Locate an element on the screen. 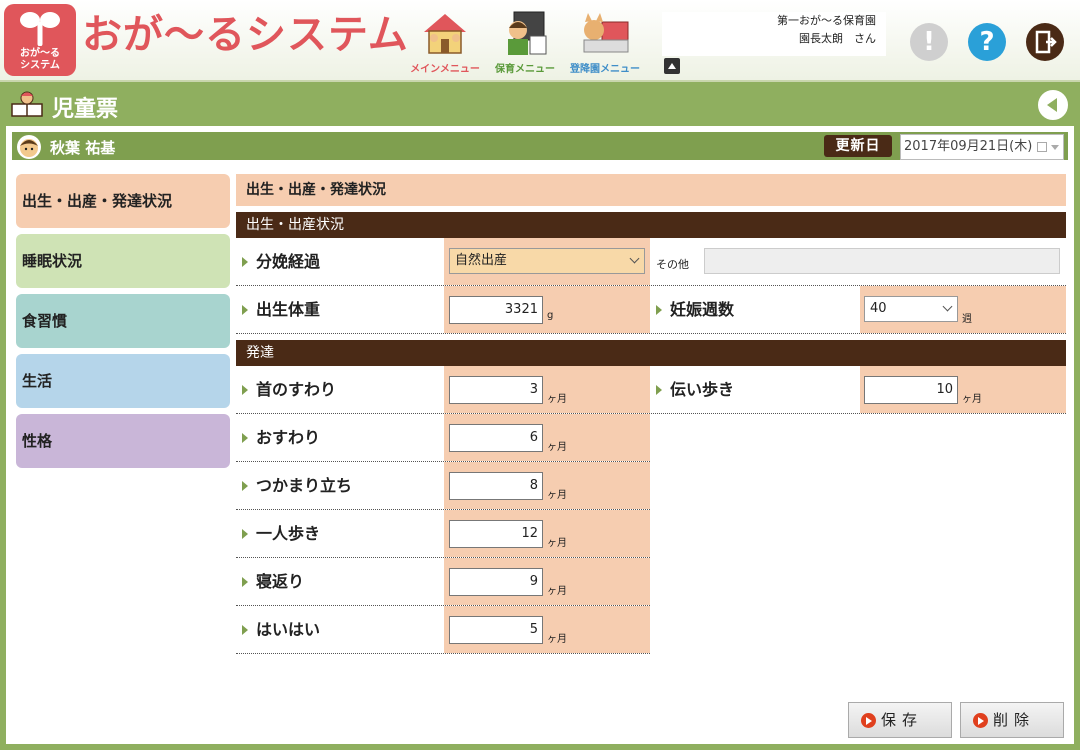 This screenshot has width=1080, height=750. user-name: 園長太朗 さん is located at coordinates (837, 38).